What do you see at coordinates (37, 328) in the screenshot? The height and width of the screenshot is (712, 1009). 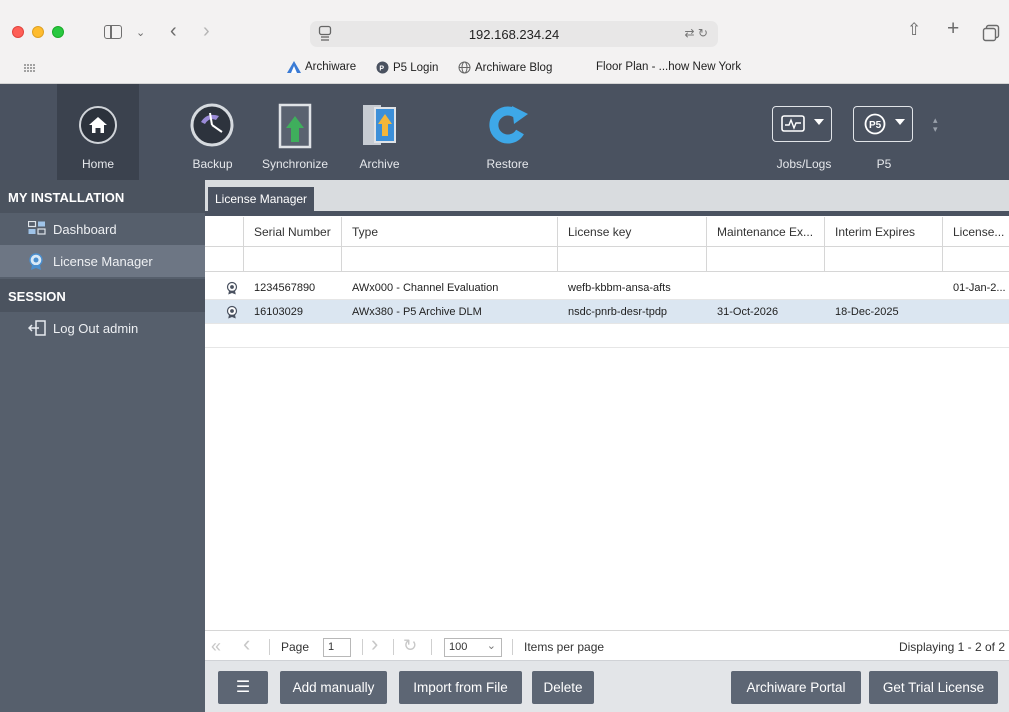 I see `logout-icon` at bounding box center [37, 328].